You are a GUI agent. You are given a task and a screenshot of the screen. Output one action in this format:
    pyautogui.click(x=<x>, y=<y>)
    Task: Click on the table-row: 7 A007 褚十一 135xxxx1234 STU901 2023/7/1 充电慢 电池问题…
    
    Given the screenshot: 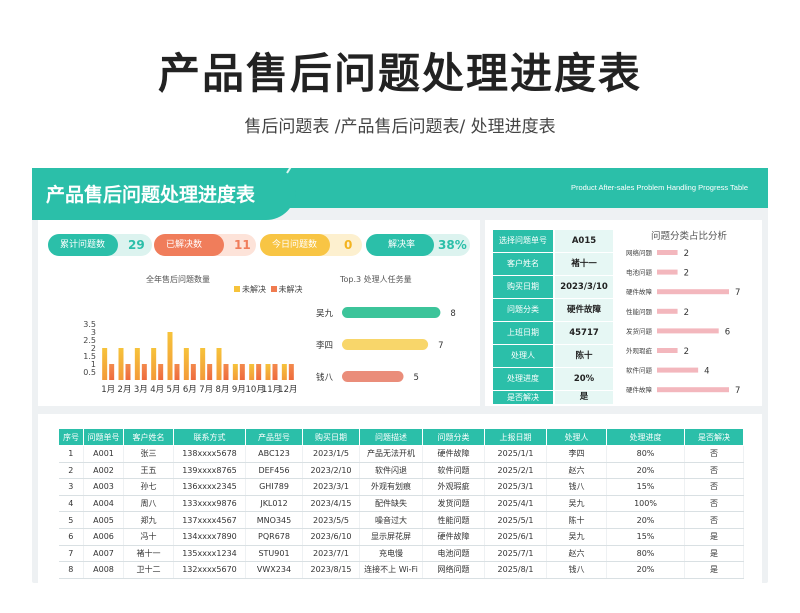 What is the action you would take?
    pyautogui.click(x=401, y=554)
    